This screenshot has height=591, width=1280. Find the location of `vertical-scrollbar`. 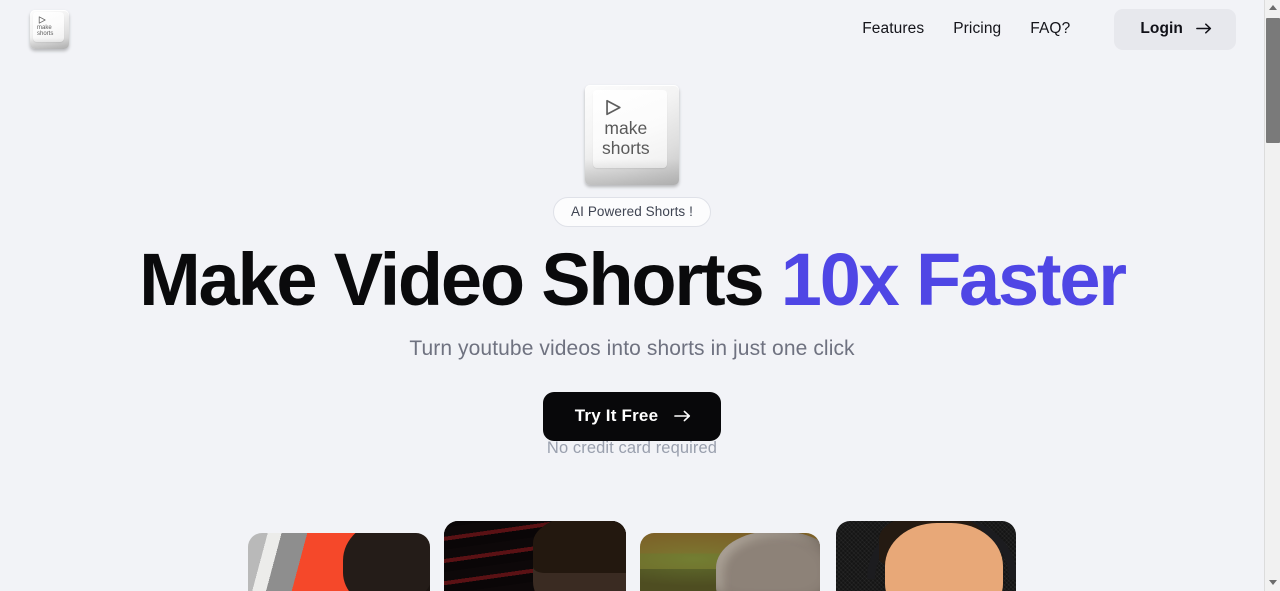

vertical-scrollbar is located at coordinates (1272, 295).